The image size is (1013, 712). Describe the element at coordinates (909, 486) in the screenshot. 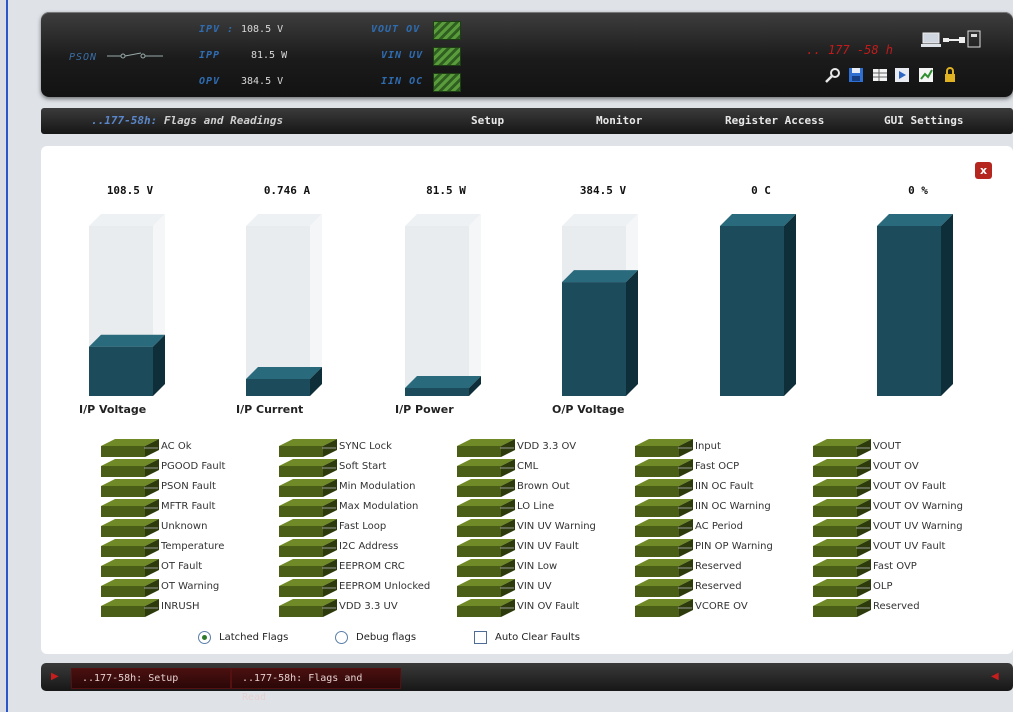

I see `flag-label: VOUT OV Fault` at that location.